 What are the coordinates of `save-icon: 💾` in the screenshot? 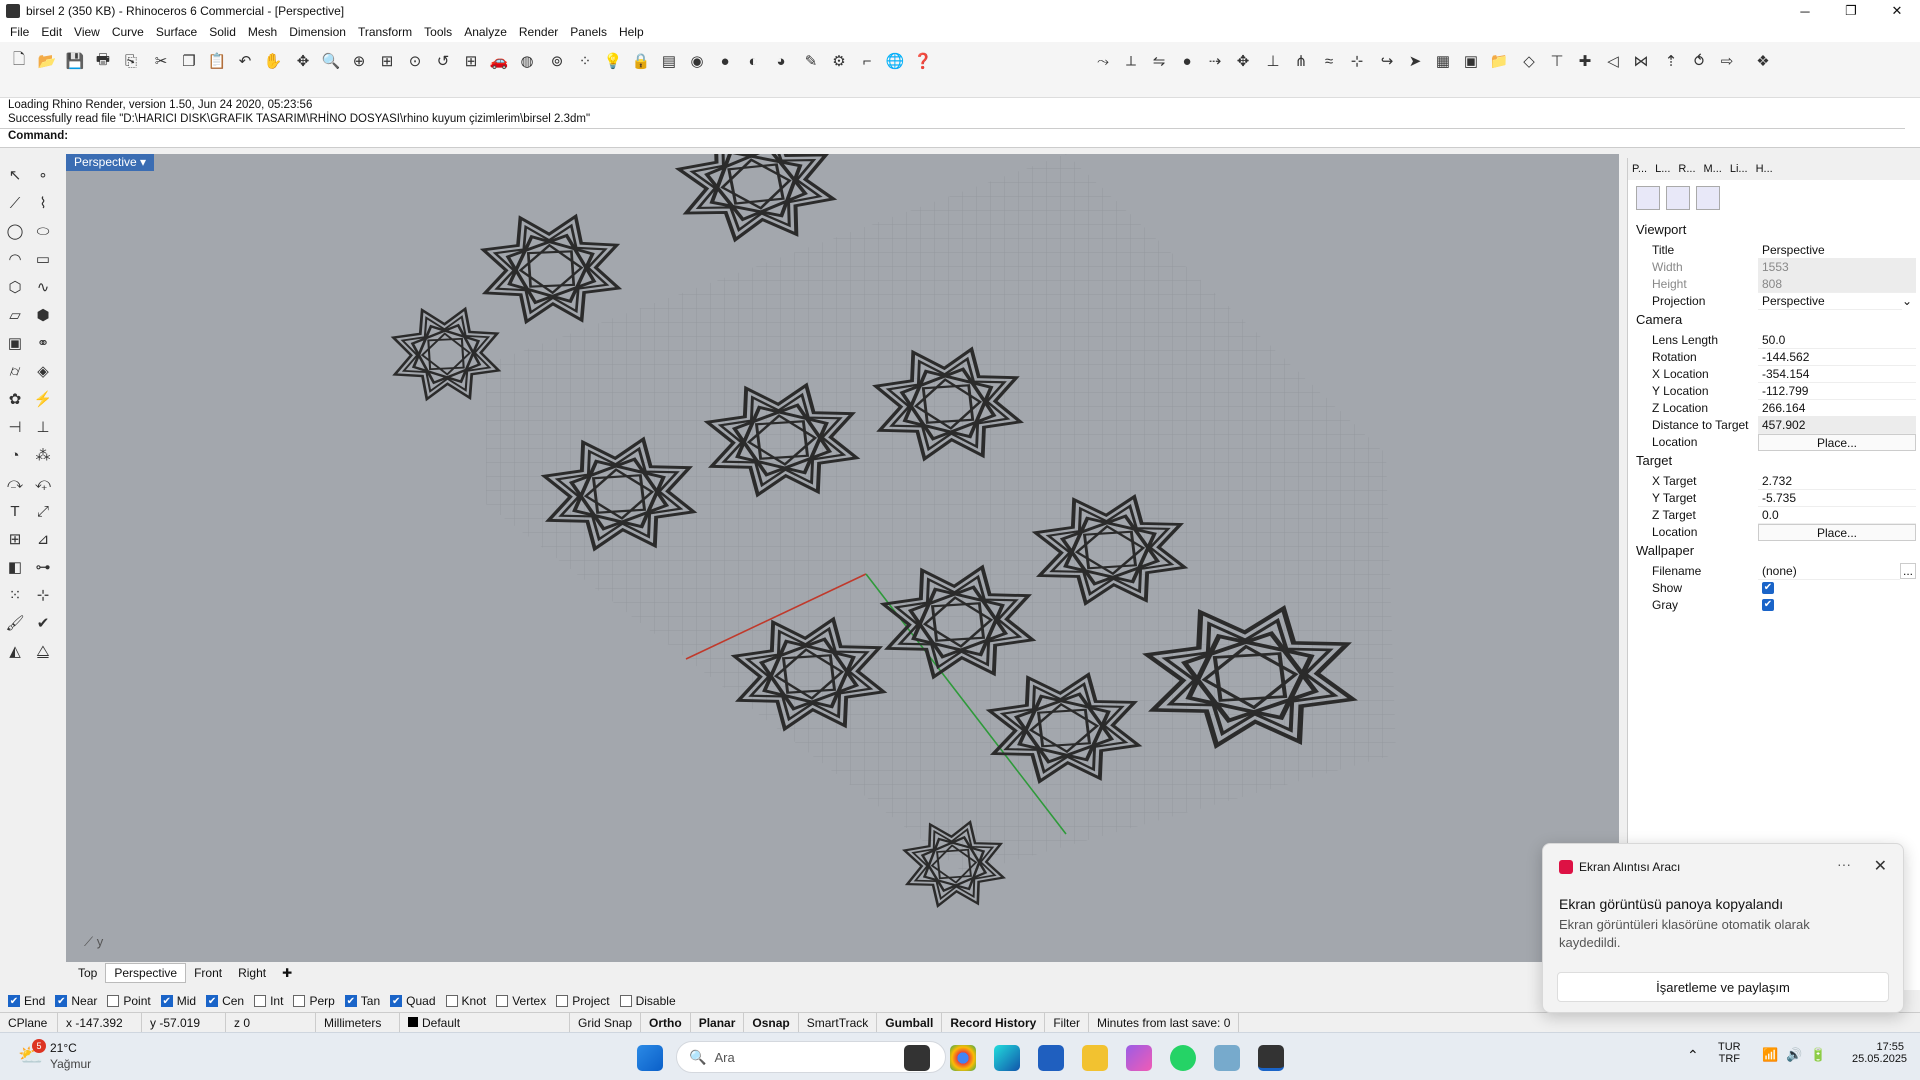 It's located at (75, 61).